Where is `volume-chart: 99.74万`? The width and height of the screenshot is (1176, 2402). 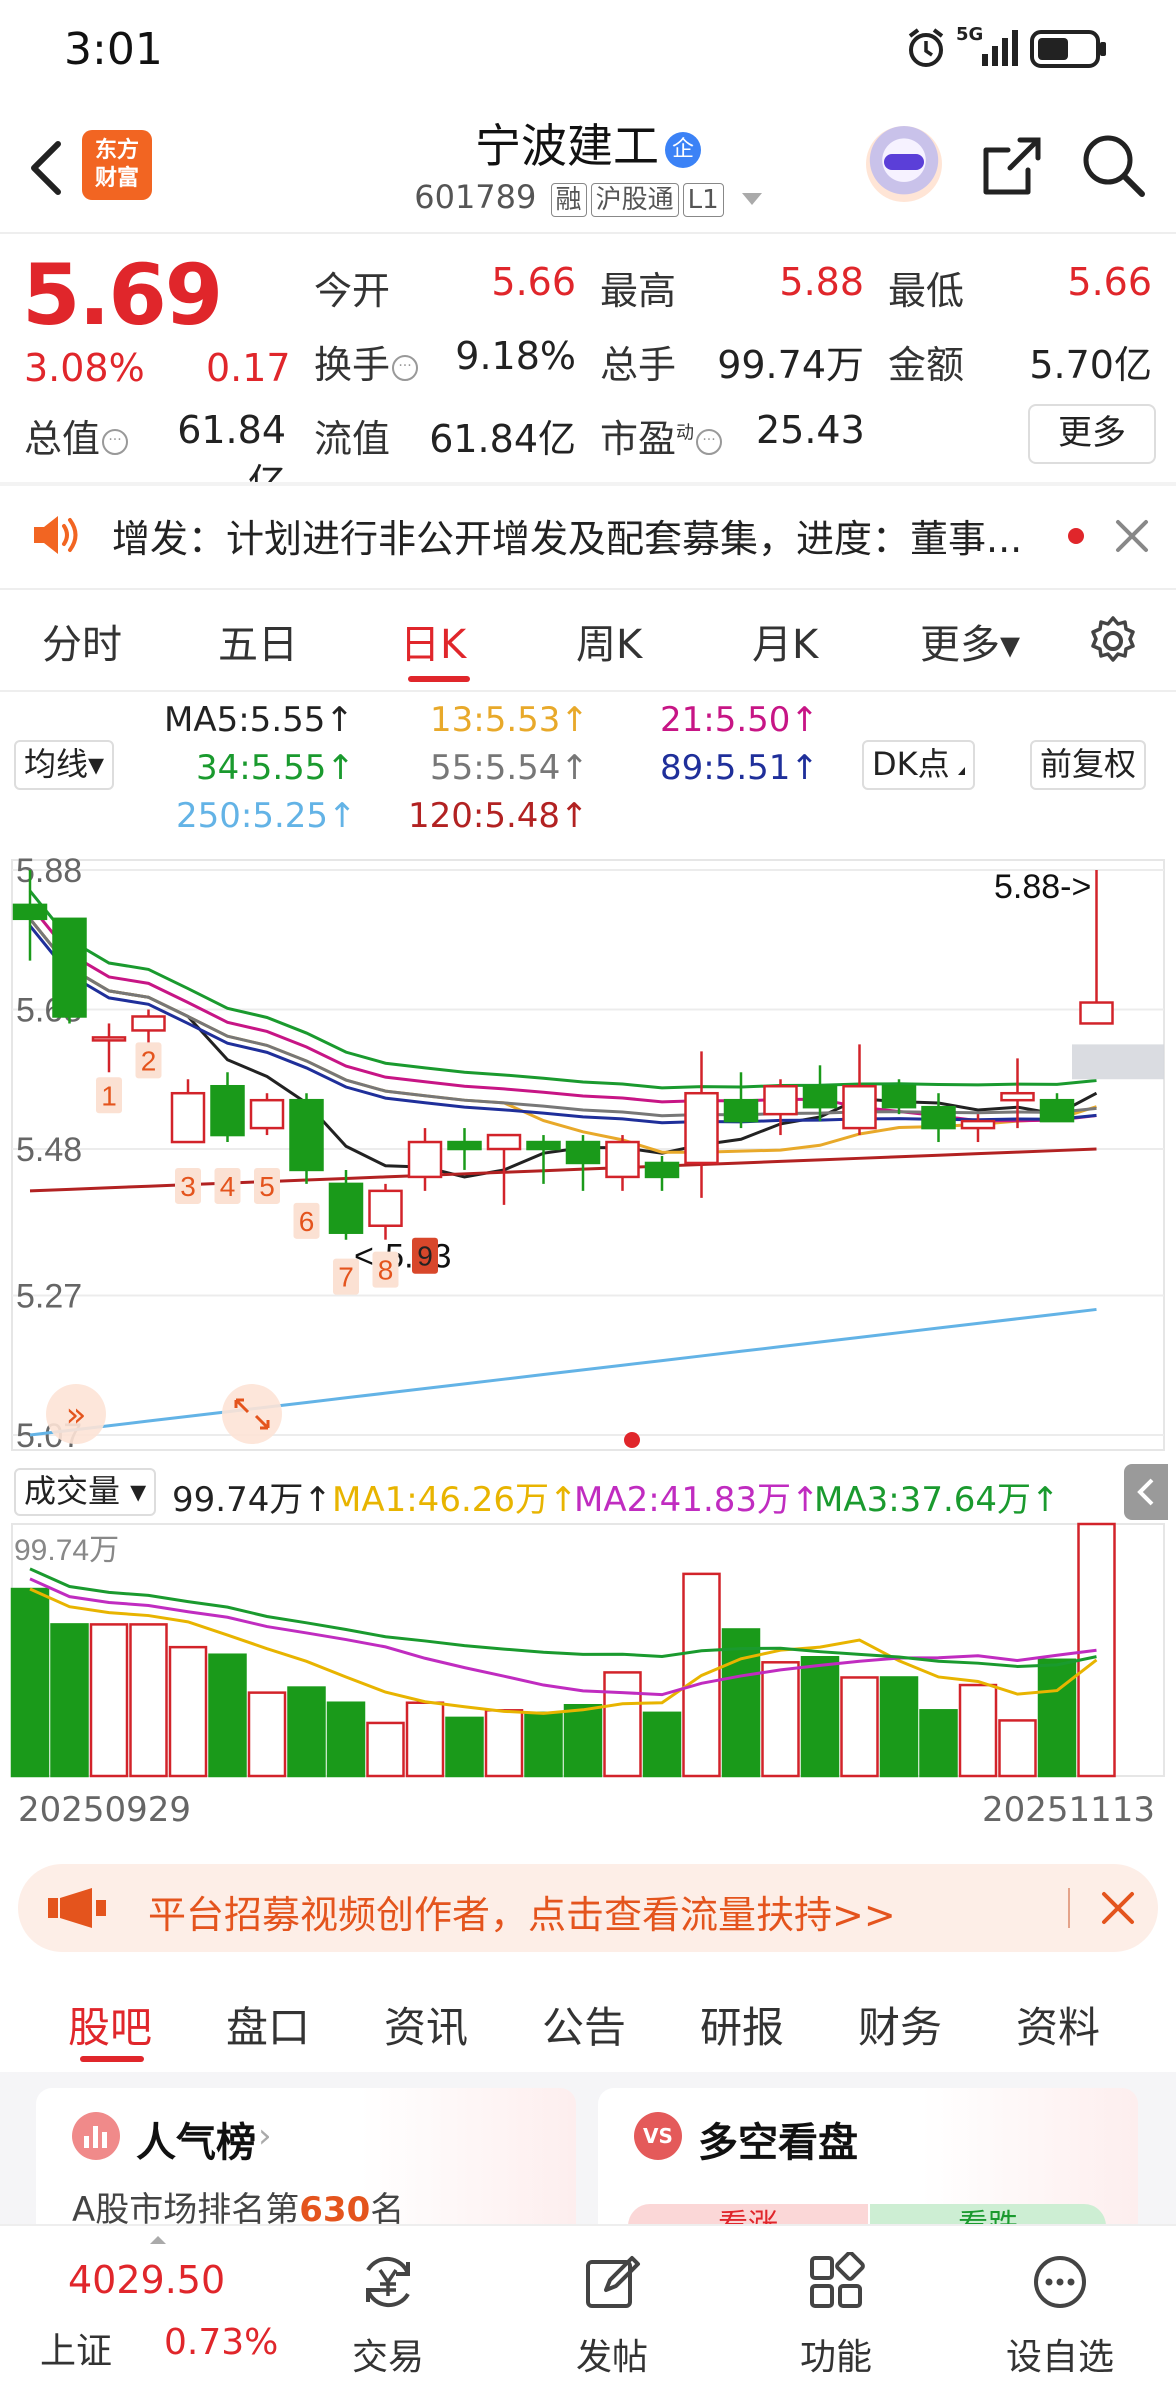 volume-chart: 99.74万 is located at coordinates (588, 1650).